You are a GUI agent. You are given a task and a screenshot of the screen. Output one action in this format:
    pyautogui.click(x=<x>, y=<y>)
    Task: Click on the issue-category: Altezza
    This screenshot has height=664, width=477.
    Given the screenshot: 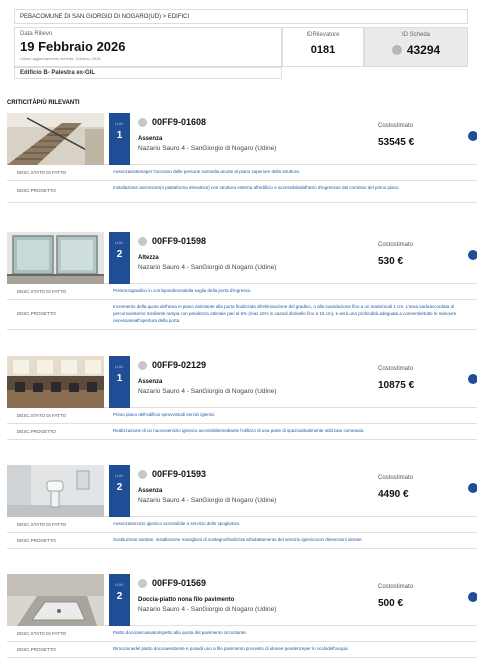 What is the action you would take?
    pyautogui.click(x=148, y=258)
    